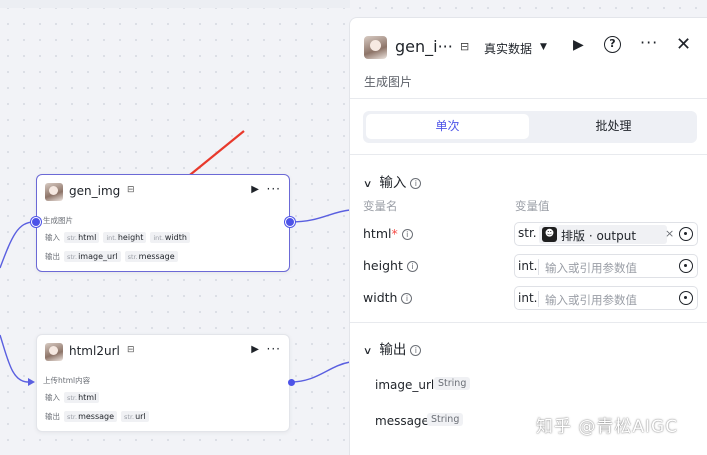 The image size is (707, 455). Describe the element at coordinates (578, 45) in the screenshot. I see `run-button: ▶` at that location.